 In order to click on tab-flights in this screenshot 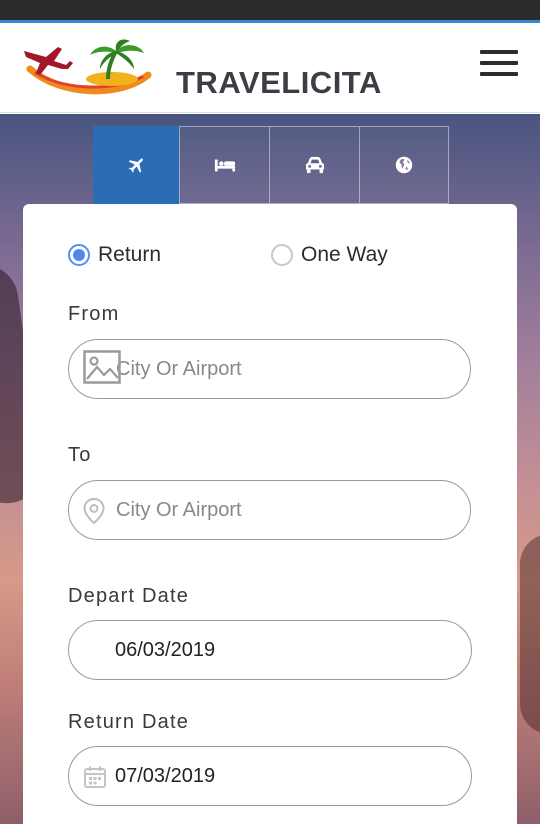, I will do `click(136, 165)`.